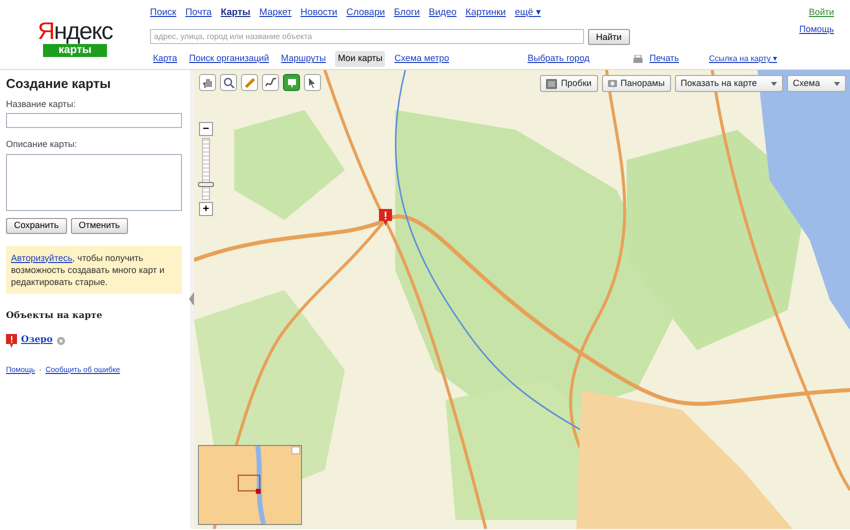 The height and width of the screenshot is (530, 850). Describe the element at coordinates (250, 485) in the screenshot. I see `overview-map-drawing` at that location.